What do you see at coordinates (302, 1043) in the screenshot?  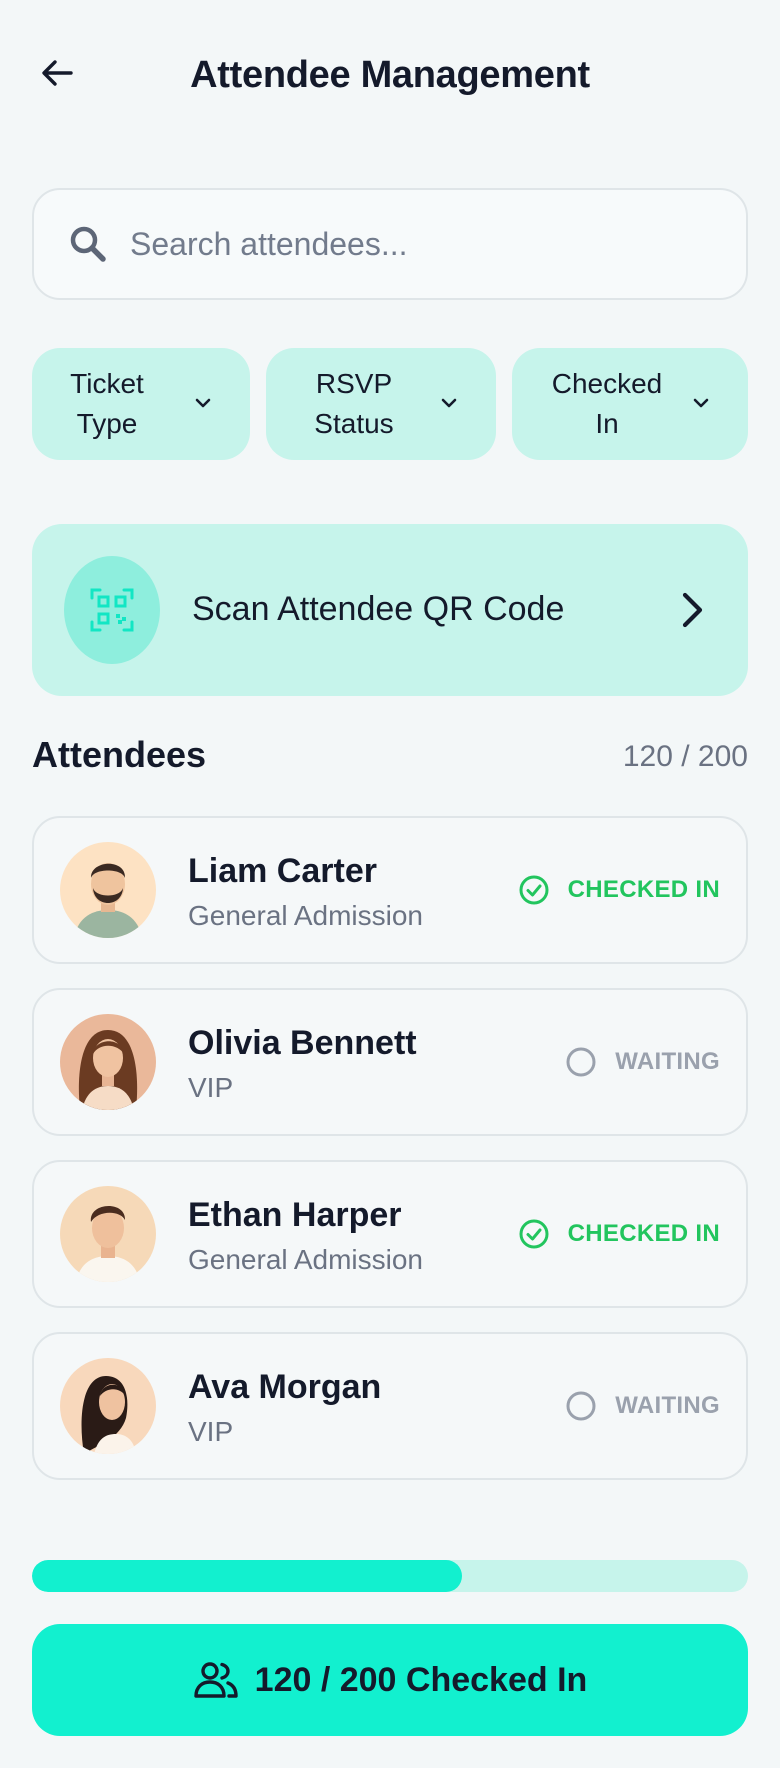 I see `attendee-name: Olivia Bennett` at bounding box center [302, 1043].